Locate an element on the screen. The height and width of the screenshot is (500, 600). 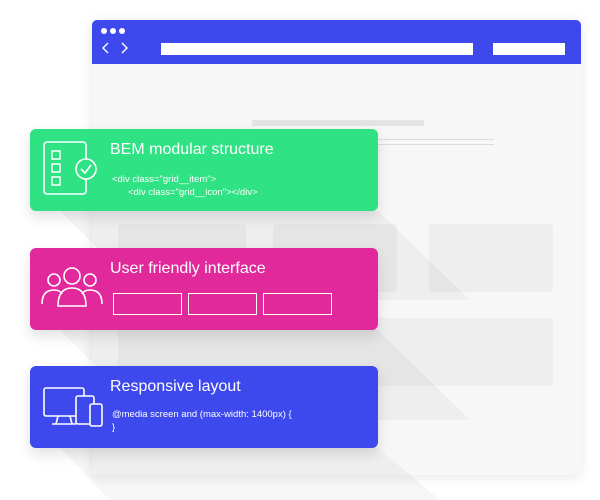
code-line: @media screen and (max-width: 1400px) { is located at coordinates (202, 414).